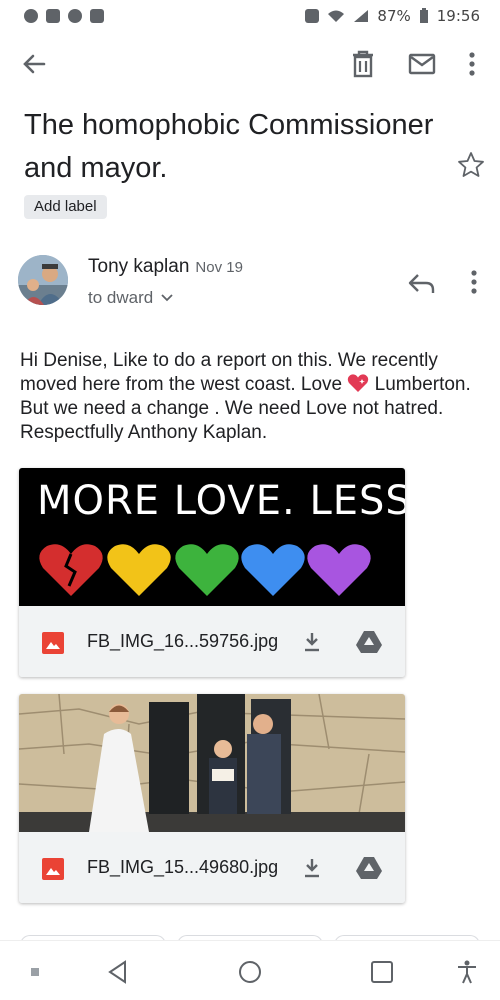  What do you see at coordinates (229, 146) in the screenshot?
I see `email-subject: The homophobic Commissioner and mayor.` at bounding box center [229, 146].